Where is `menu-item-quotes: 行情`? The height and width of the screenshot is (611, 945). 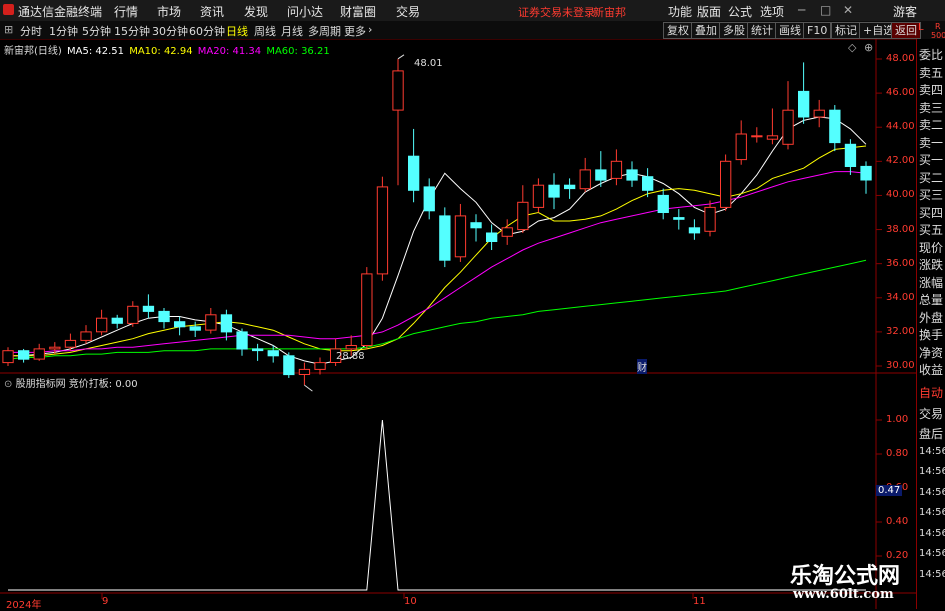 menu-item-quotes: 行情 is located at coordinates (126, 11).